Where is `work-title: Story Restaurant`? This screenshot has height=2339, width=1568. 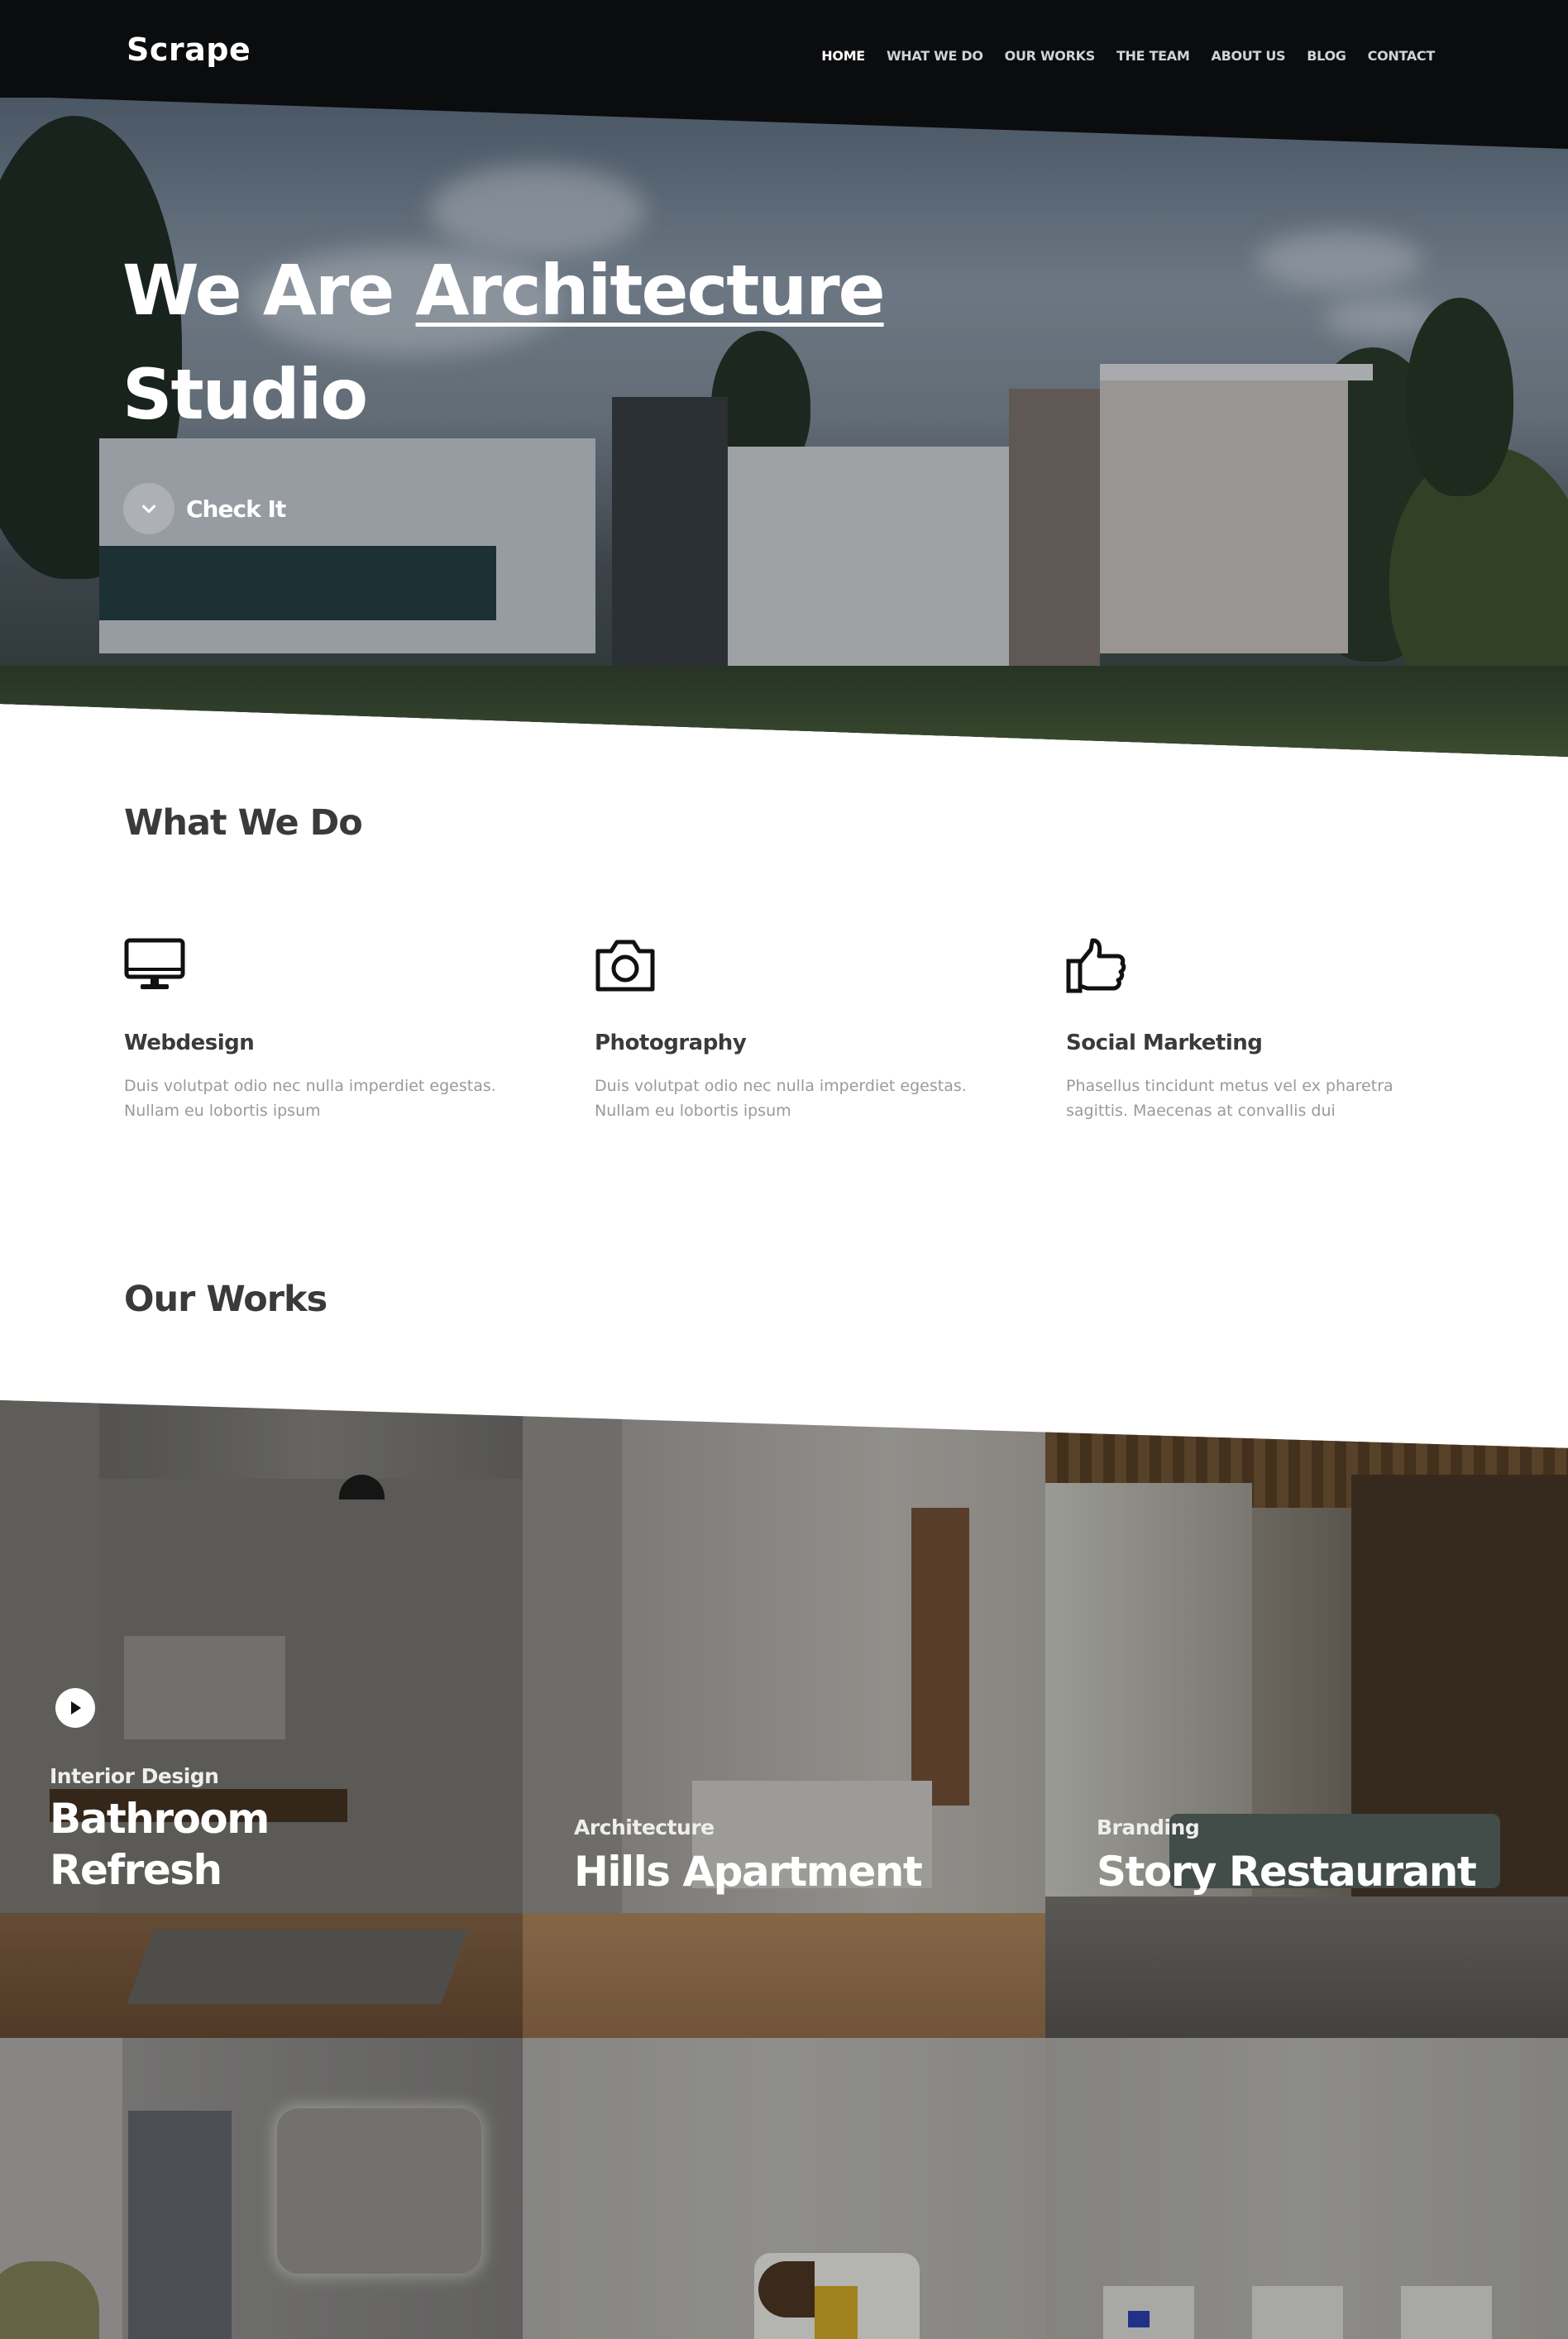 work-title: Story Restaurant is located at coordinates (1287, 1872).